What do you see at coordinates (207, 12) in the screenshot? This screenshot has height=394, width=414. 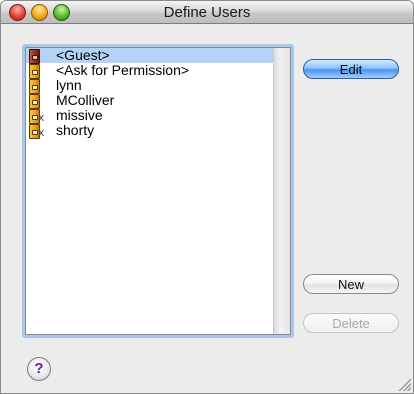 I see `title-bar: Define Users` at bounding box center [207, 12].